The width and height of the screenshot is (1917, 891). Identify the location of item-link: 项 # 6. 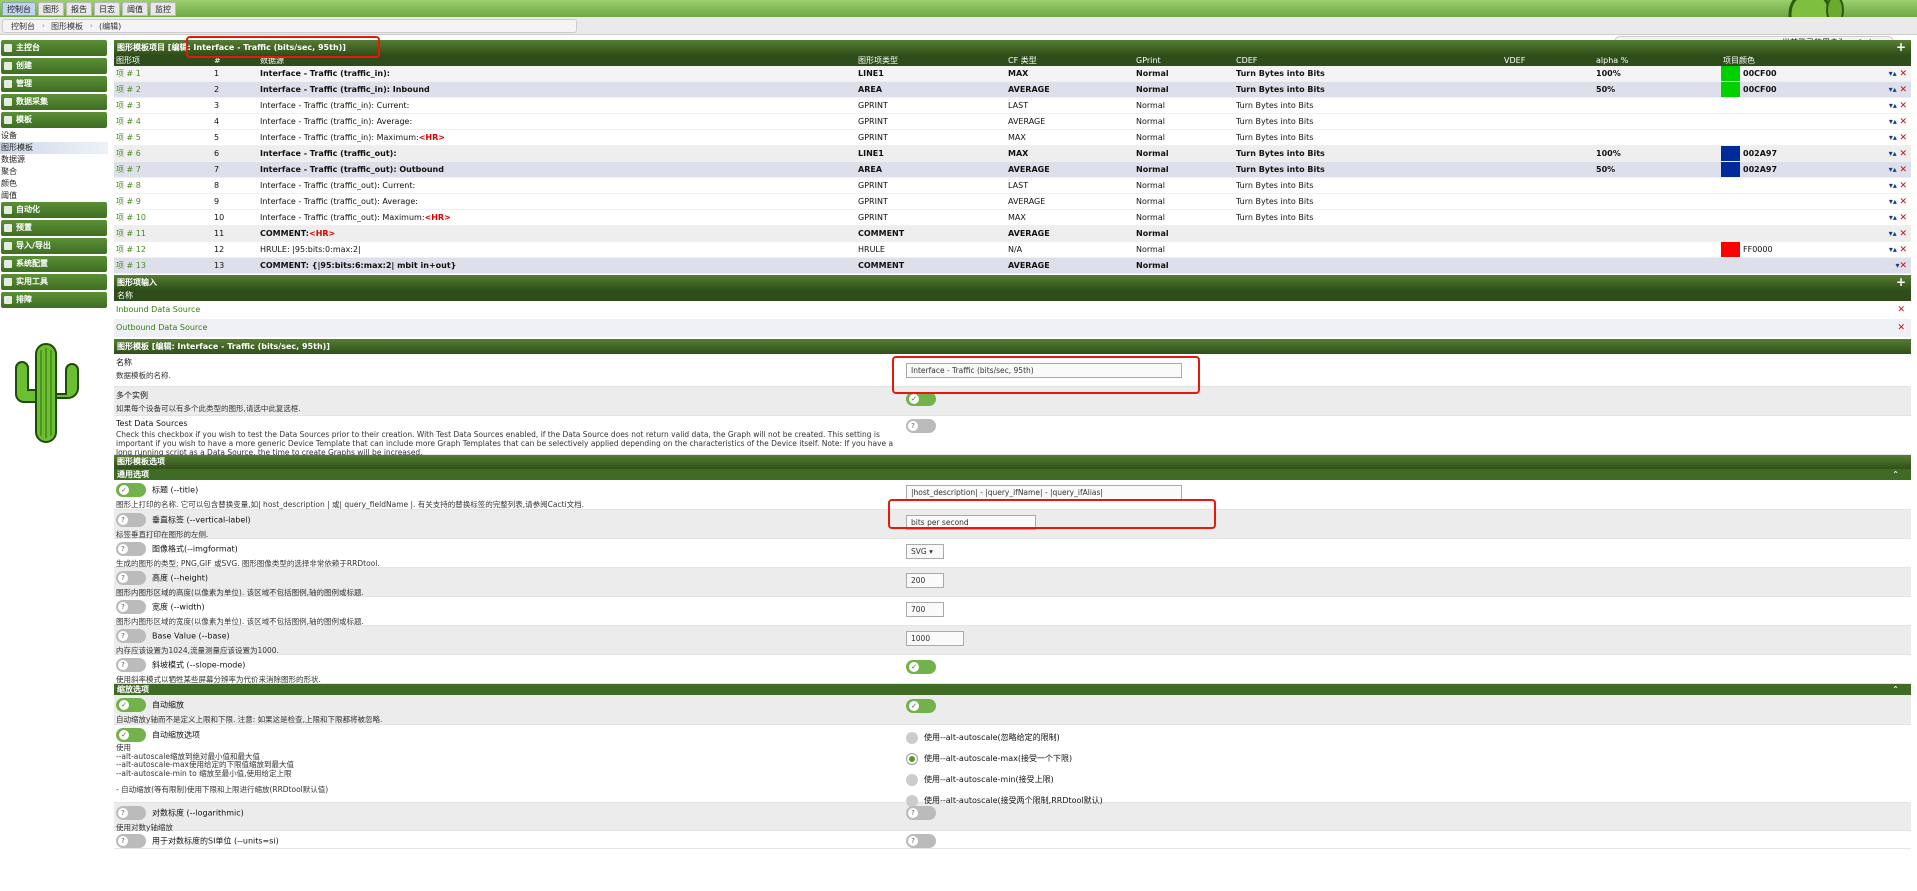
(163, 153).